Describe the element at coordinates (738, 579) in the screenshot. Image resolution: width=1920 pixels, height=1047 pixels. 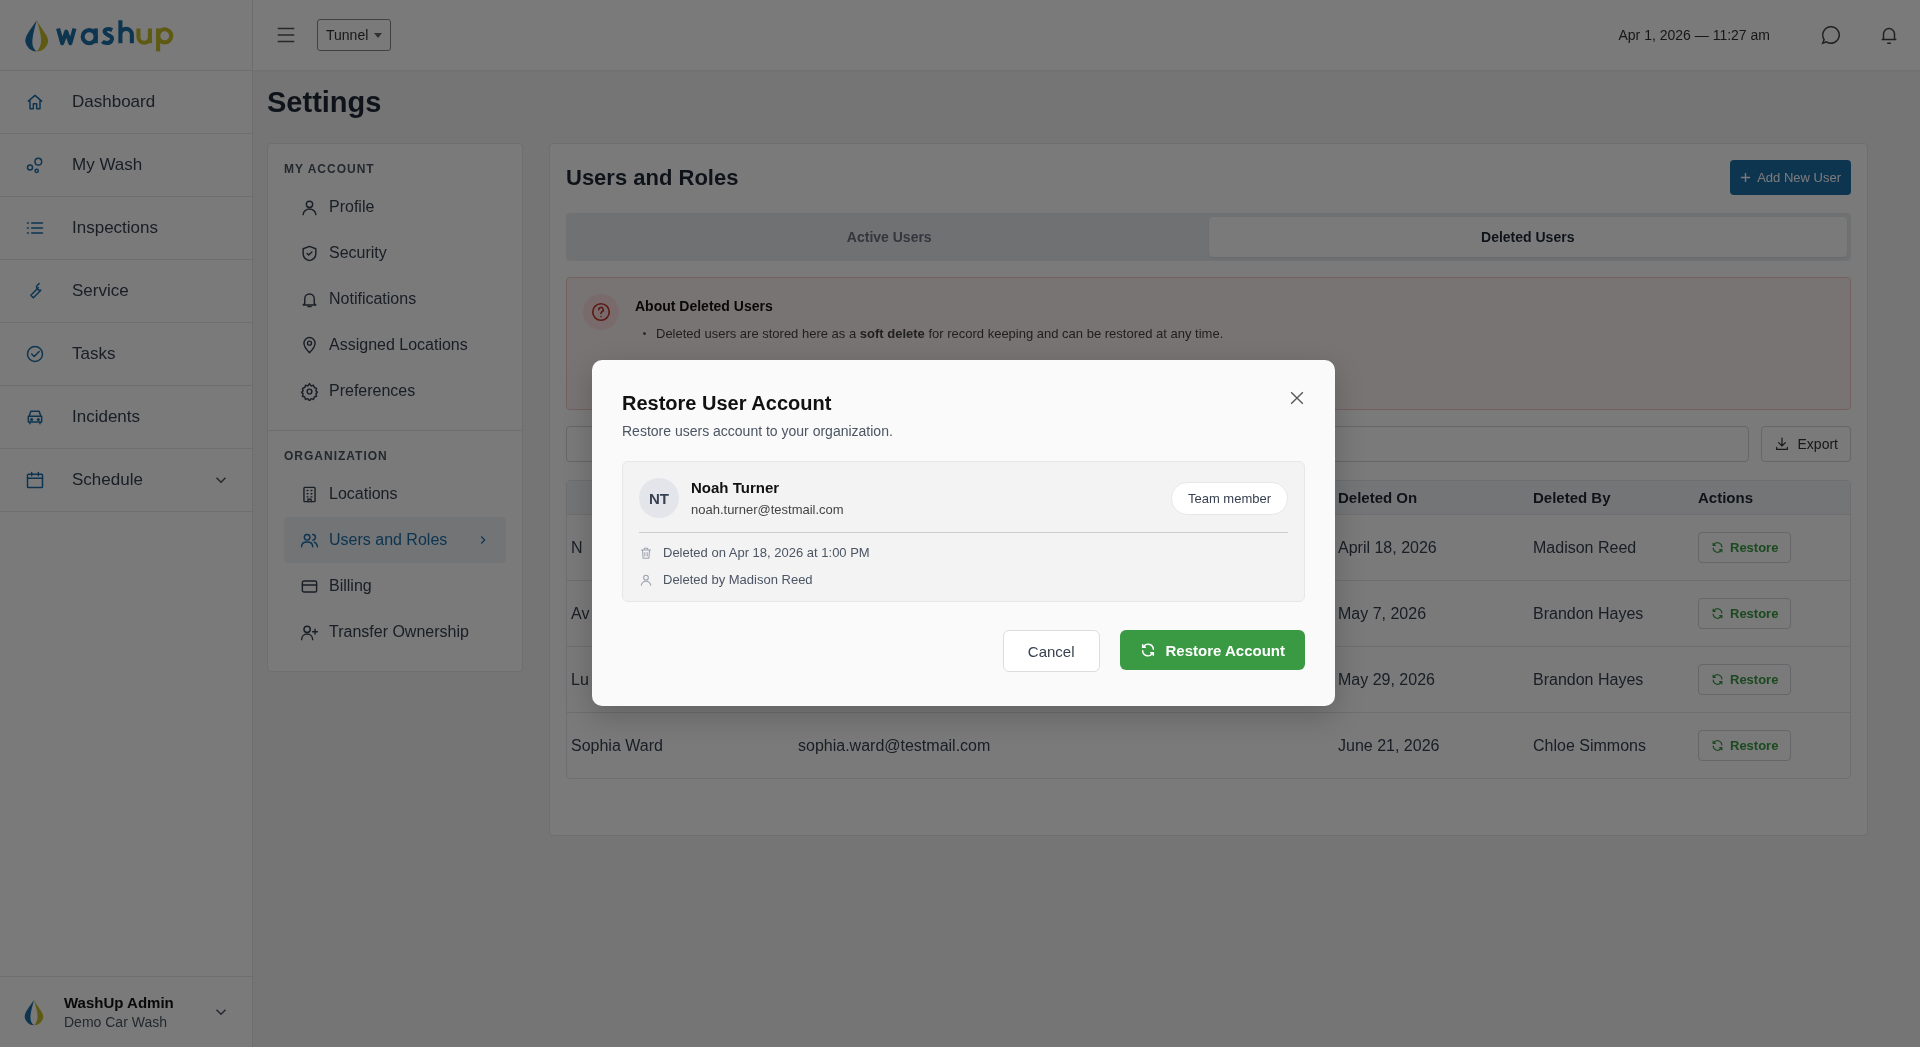
I see `detail-text: Deleted by Madison Reed` at that location.